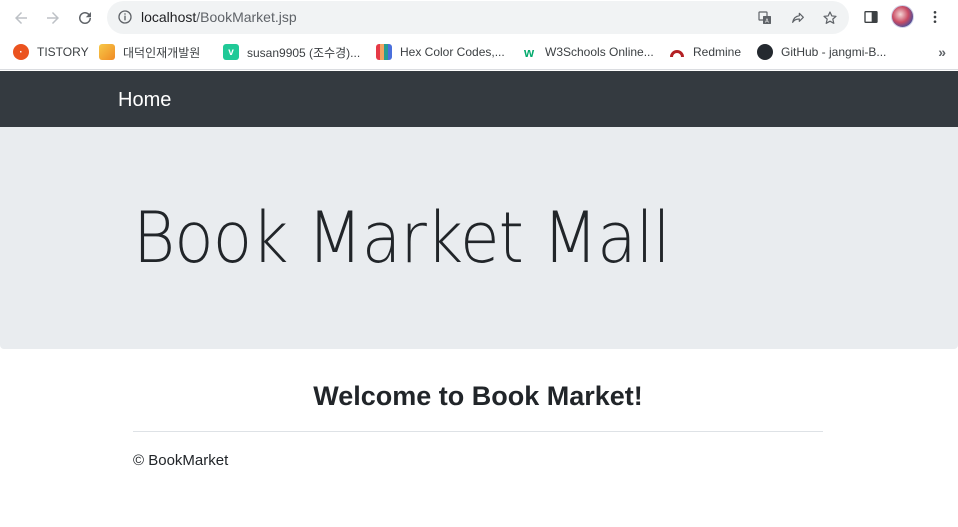 Image resolution: width=958 pixels, height=527 pixels. What do you see at coordinates (402, 238) in the screenshot?
I see `page-title: Book Market Mall` at bounding box center [402, 238].